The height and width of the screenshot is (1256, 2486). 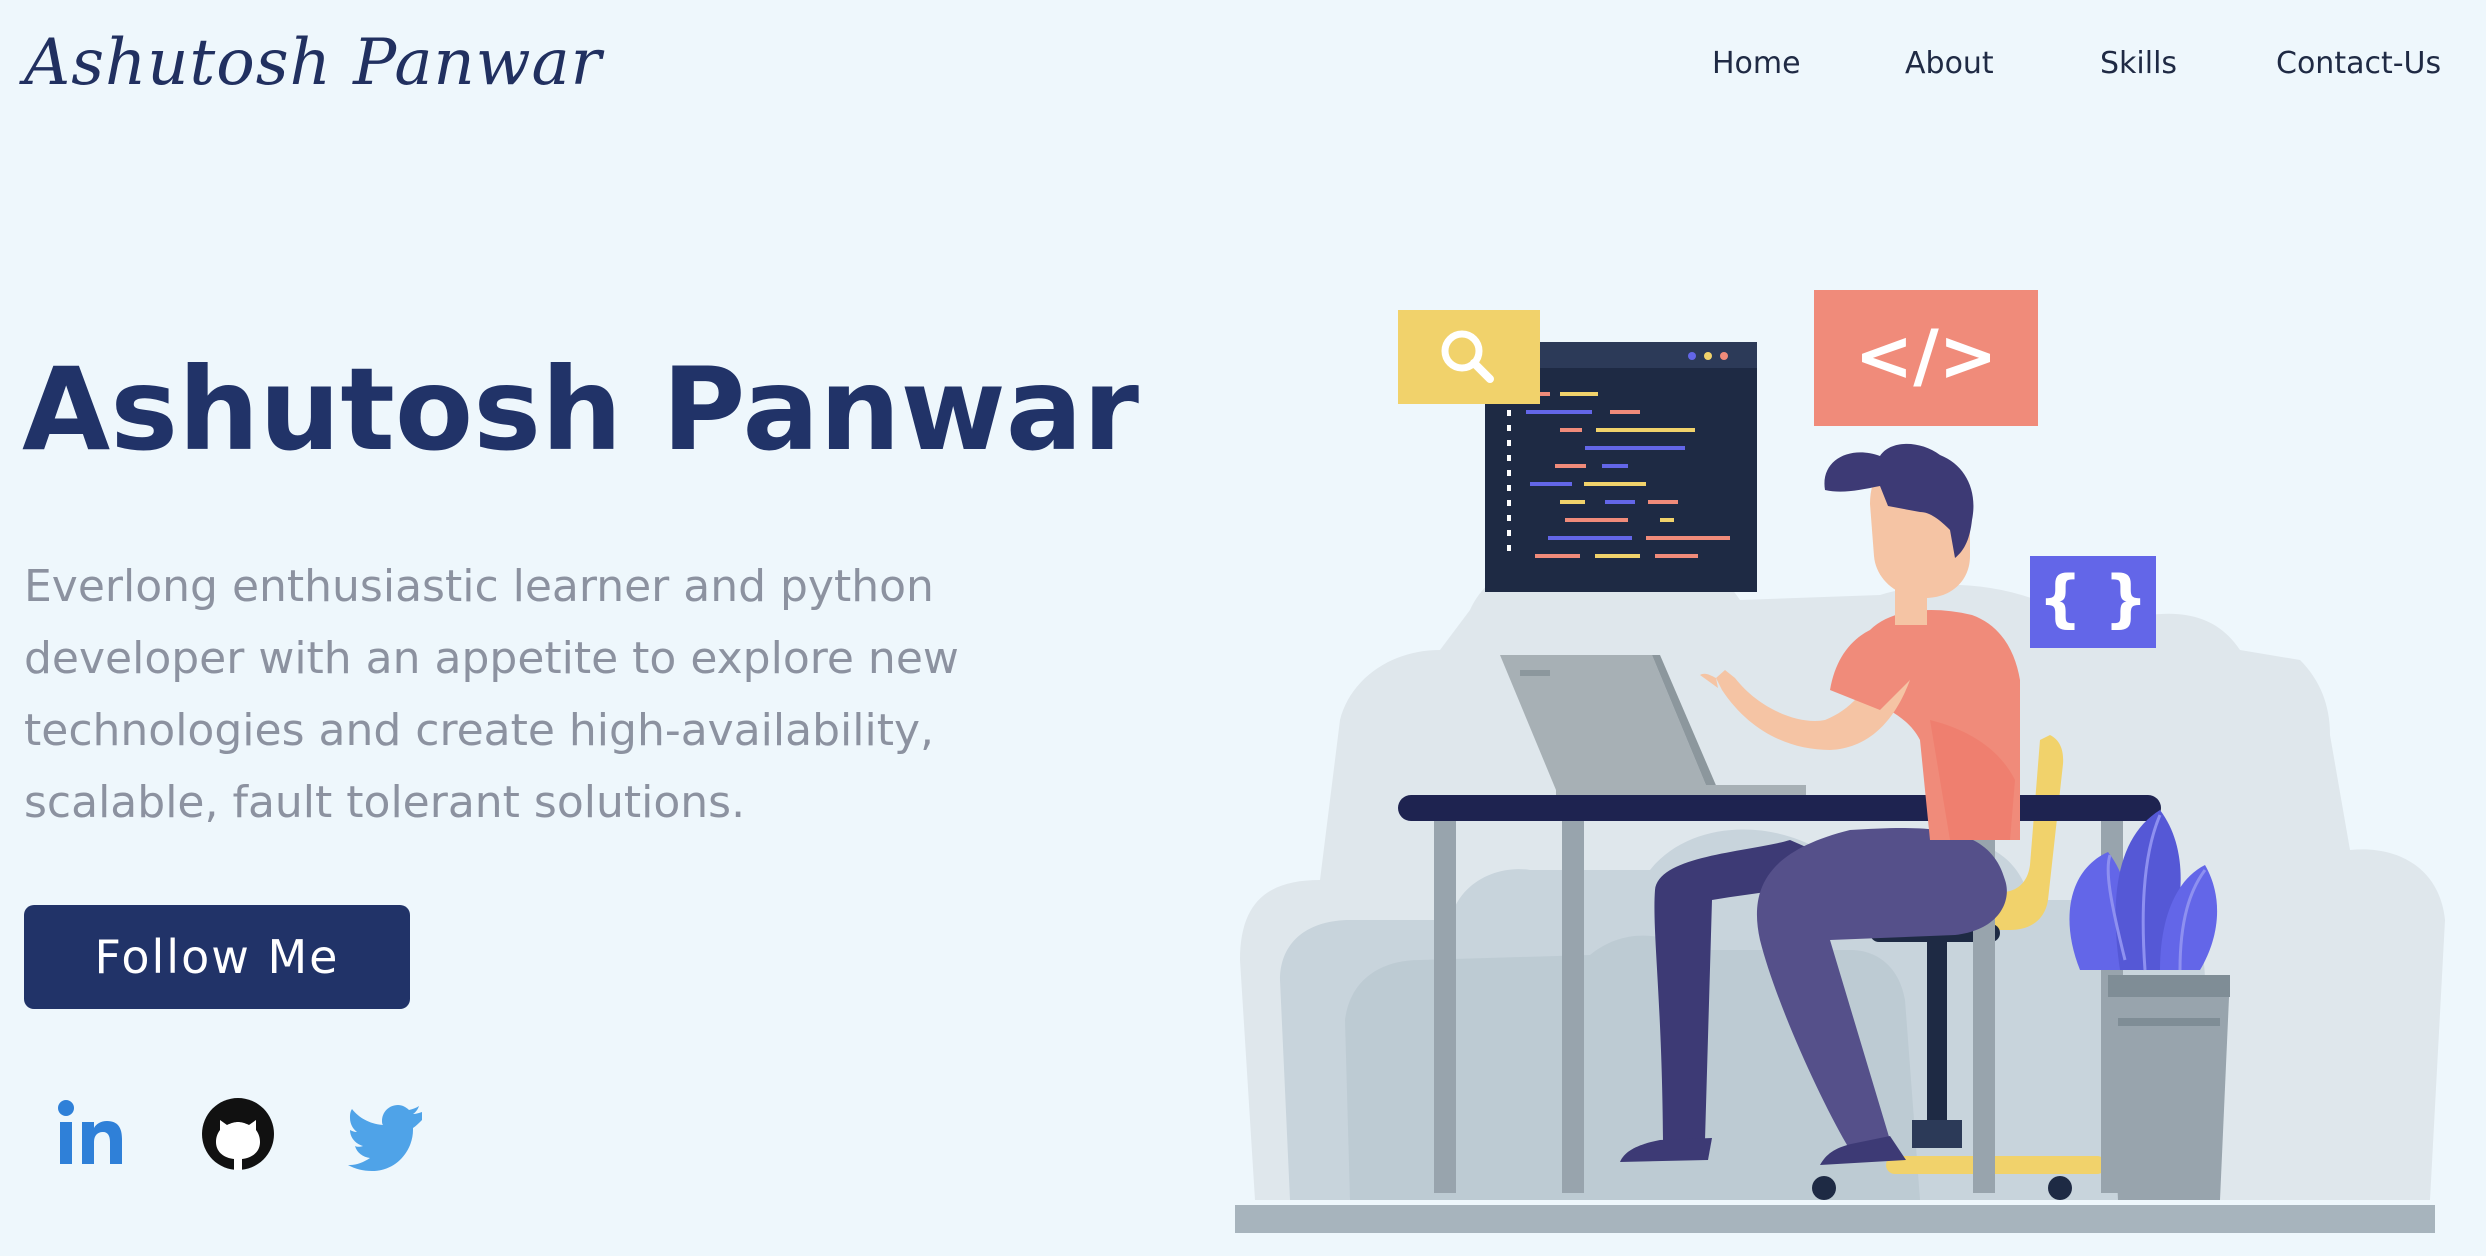 What do you see at coordinates (1469, 357) in the screenshot?
I see `search-card` at bounding box center [1469, 357].